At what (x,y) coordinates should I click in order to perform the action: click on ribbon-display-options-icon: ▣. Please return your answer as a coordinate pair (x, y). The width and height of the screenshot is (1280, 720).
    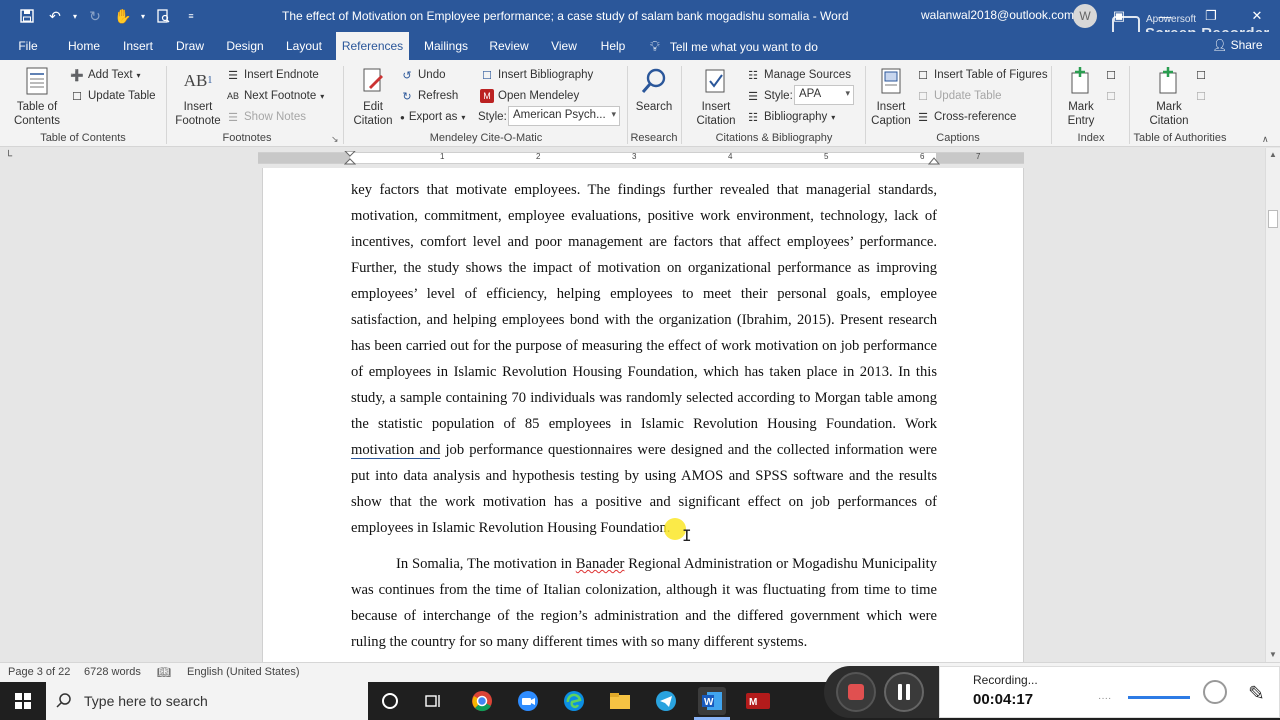
    Looking at the image, I should click on (1119, 16).